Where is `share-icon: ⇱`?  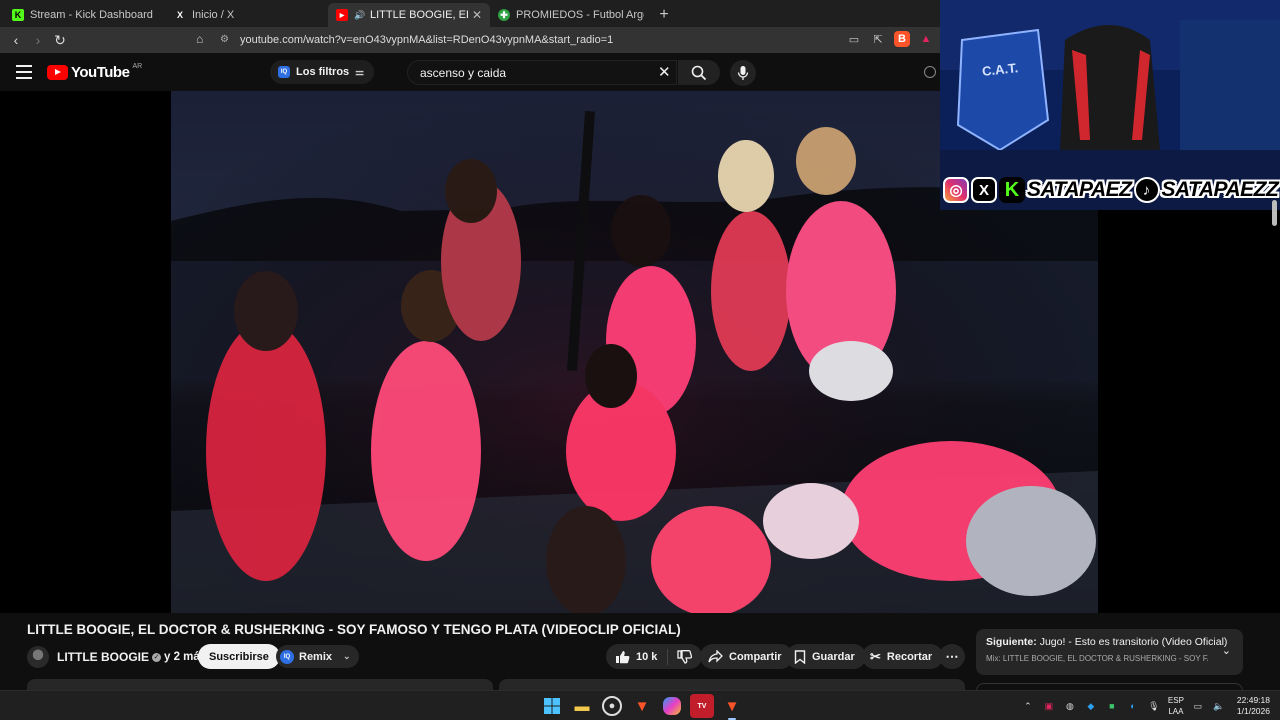 share-icon: ⇱ is located at coordinates (878, 39).